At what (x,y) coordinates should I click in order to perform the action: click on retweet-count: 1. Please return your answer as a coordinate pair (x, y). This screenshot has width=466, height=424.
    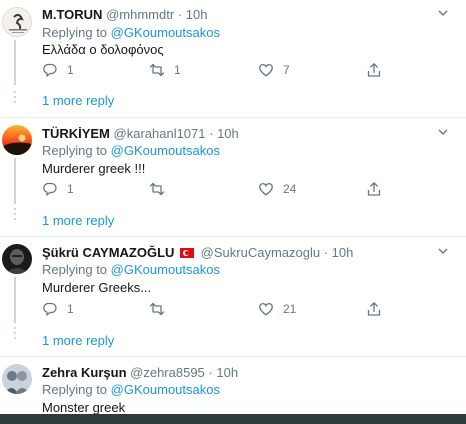
    Looking at the image, I should click on (177, 70).